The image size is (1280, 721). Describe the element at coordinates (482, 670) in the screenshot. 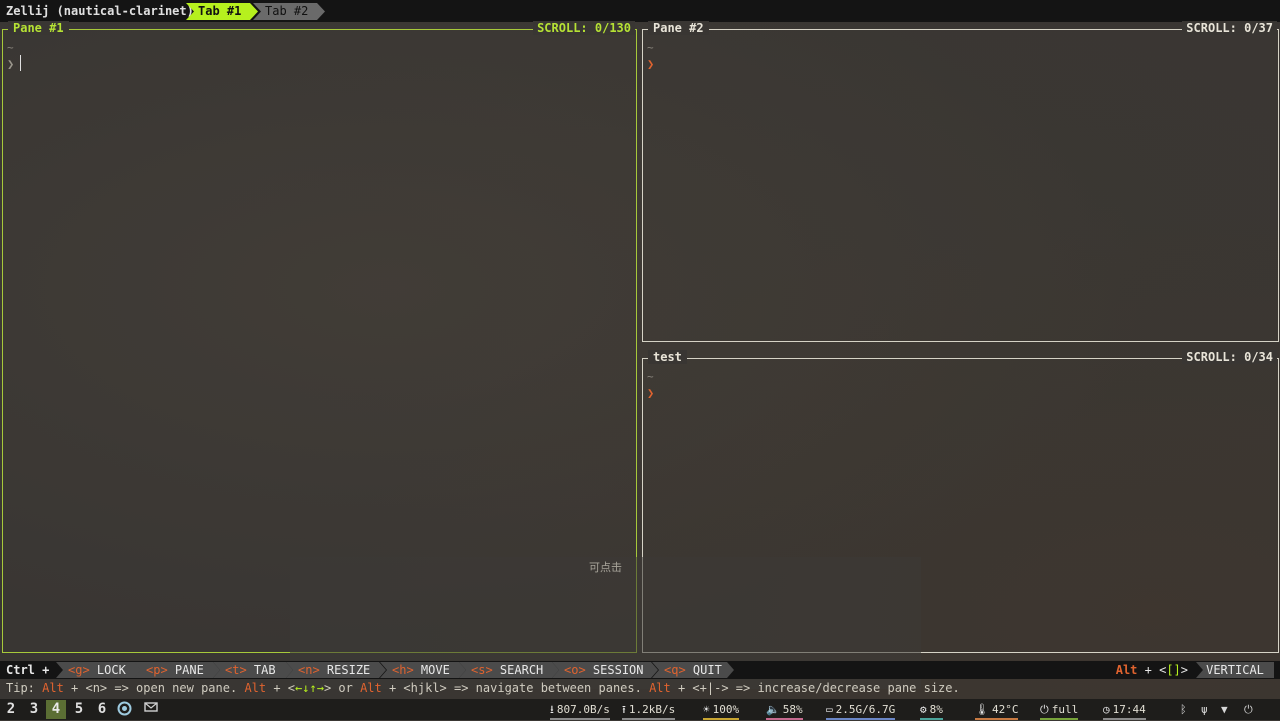

I see `key-hint: <s>` at that location.